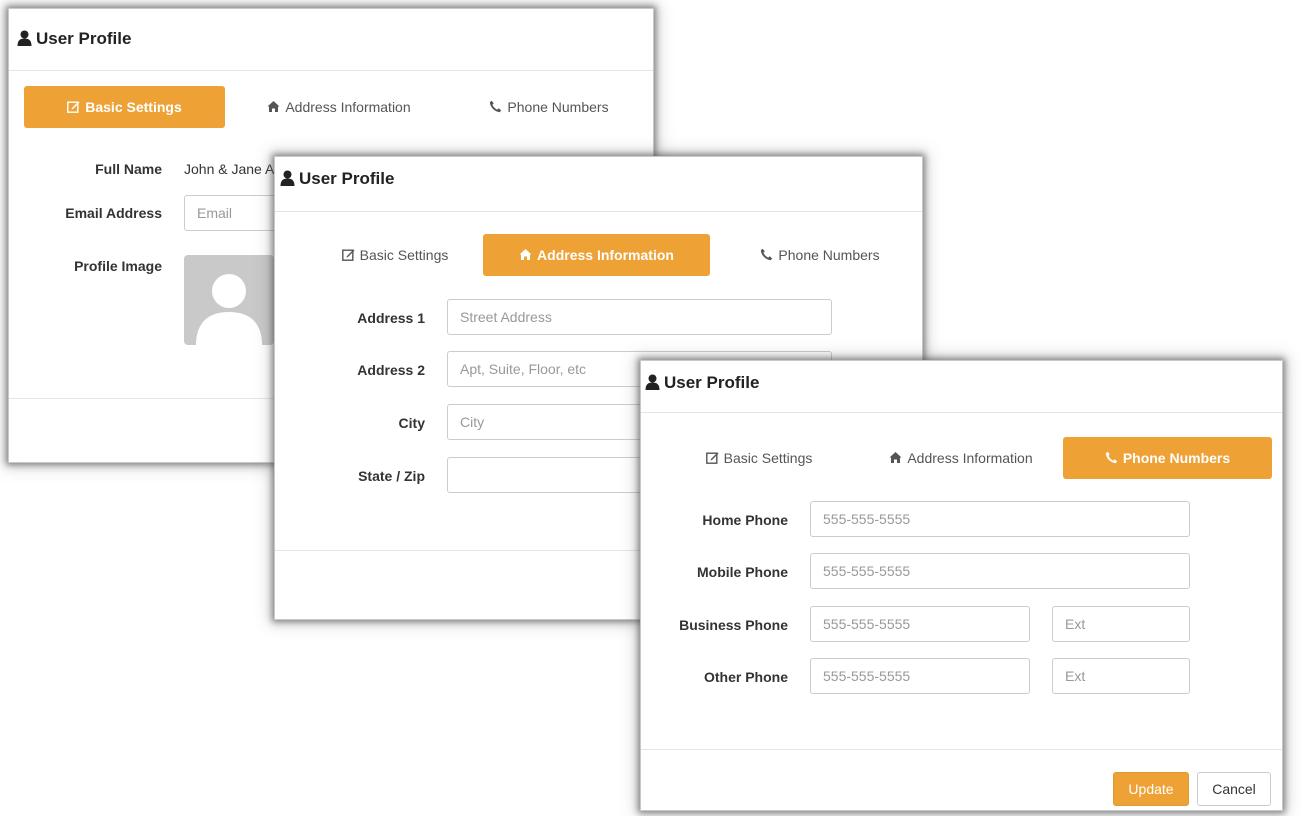 The height and width of the screenshot is (816, 1302). What do you see at coordinates (1121, 676) in the screenshot?
I see `other-ext-input: Ext` at bounding box center [1121, 676].